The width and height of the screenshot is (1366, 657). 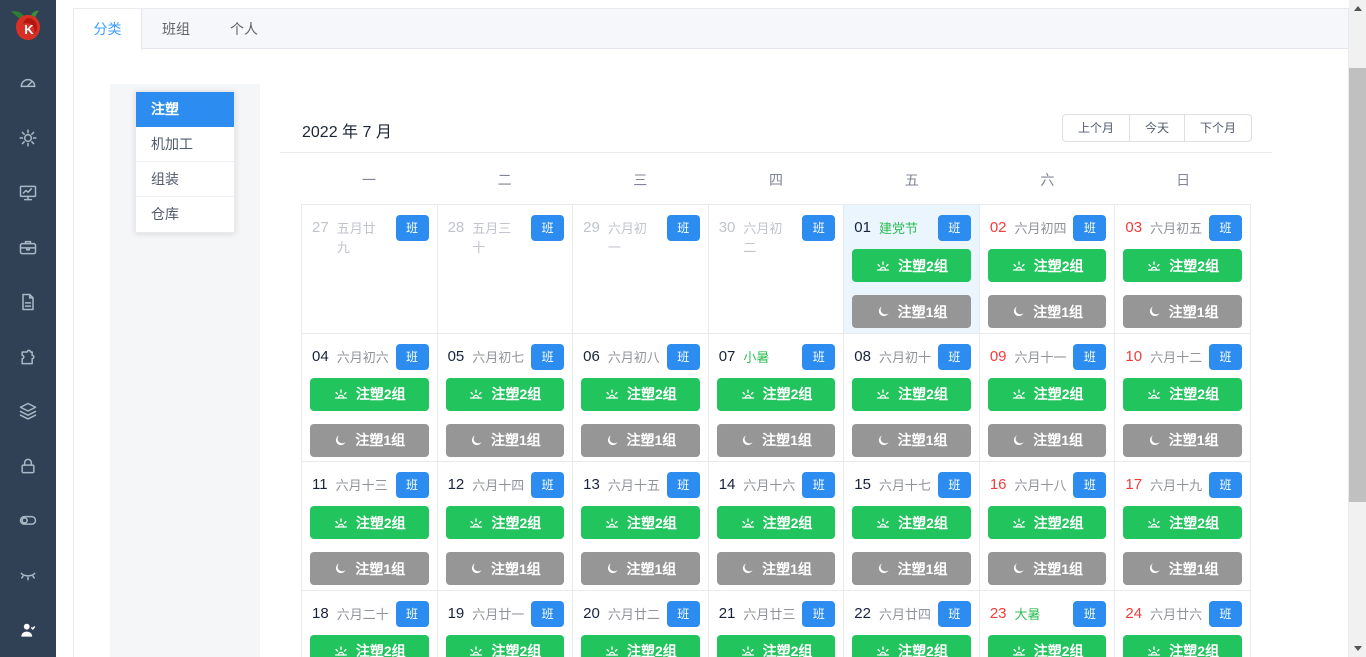 I want to click on sidebar-item-monitor, so click(x=28, y=192).